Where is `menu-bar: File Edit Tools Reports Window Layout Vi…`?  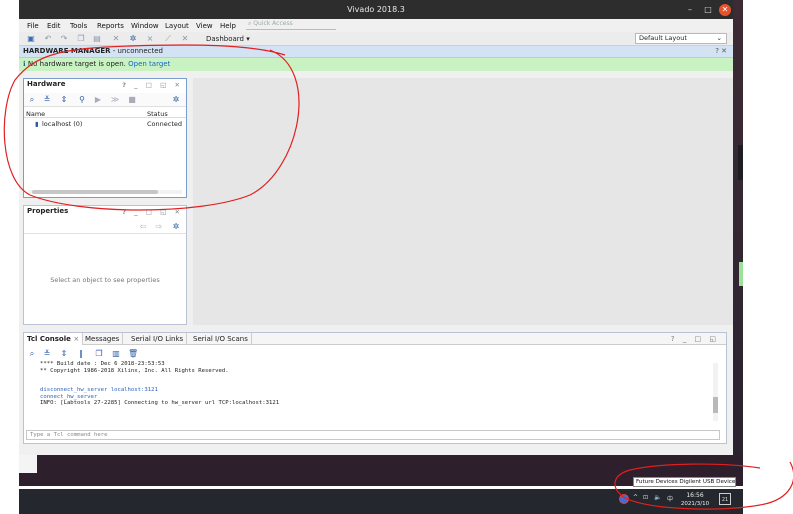
menu-bar: File Edit Tools Reports Window Layout Vi… is located at coordinates (376, 25).